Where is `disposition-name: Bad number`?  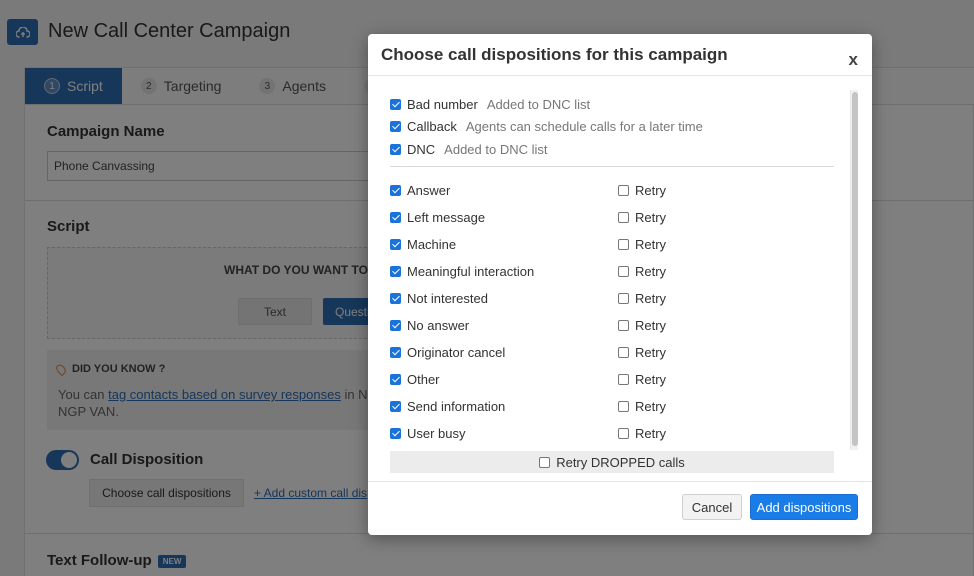
disposition-name: Bad number is located at coordinates (442, 104).